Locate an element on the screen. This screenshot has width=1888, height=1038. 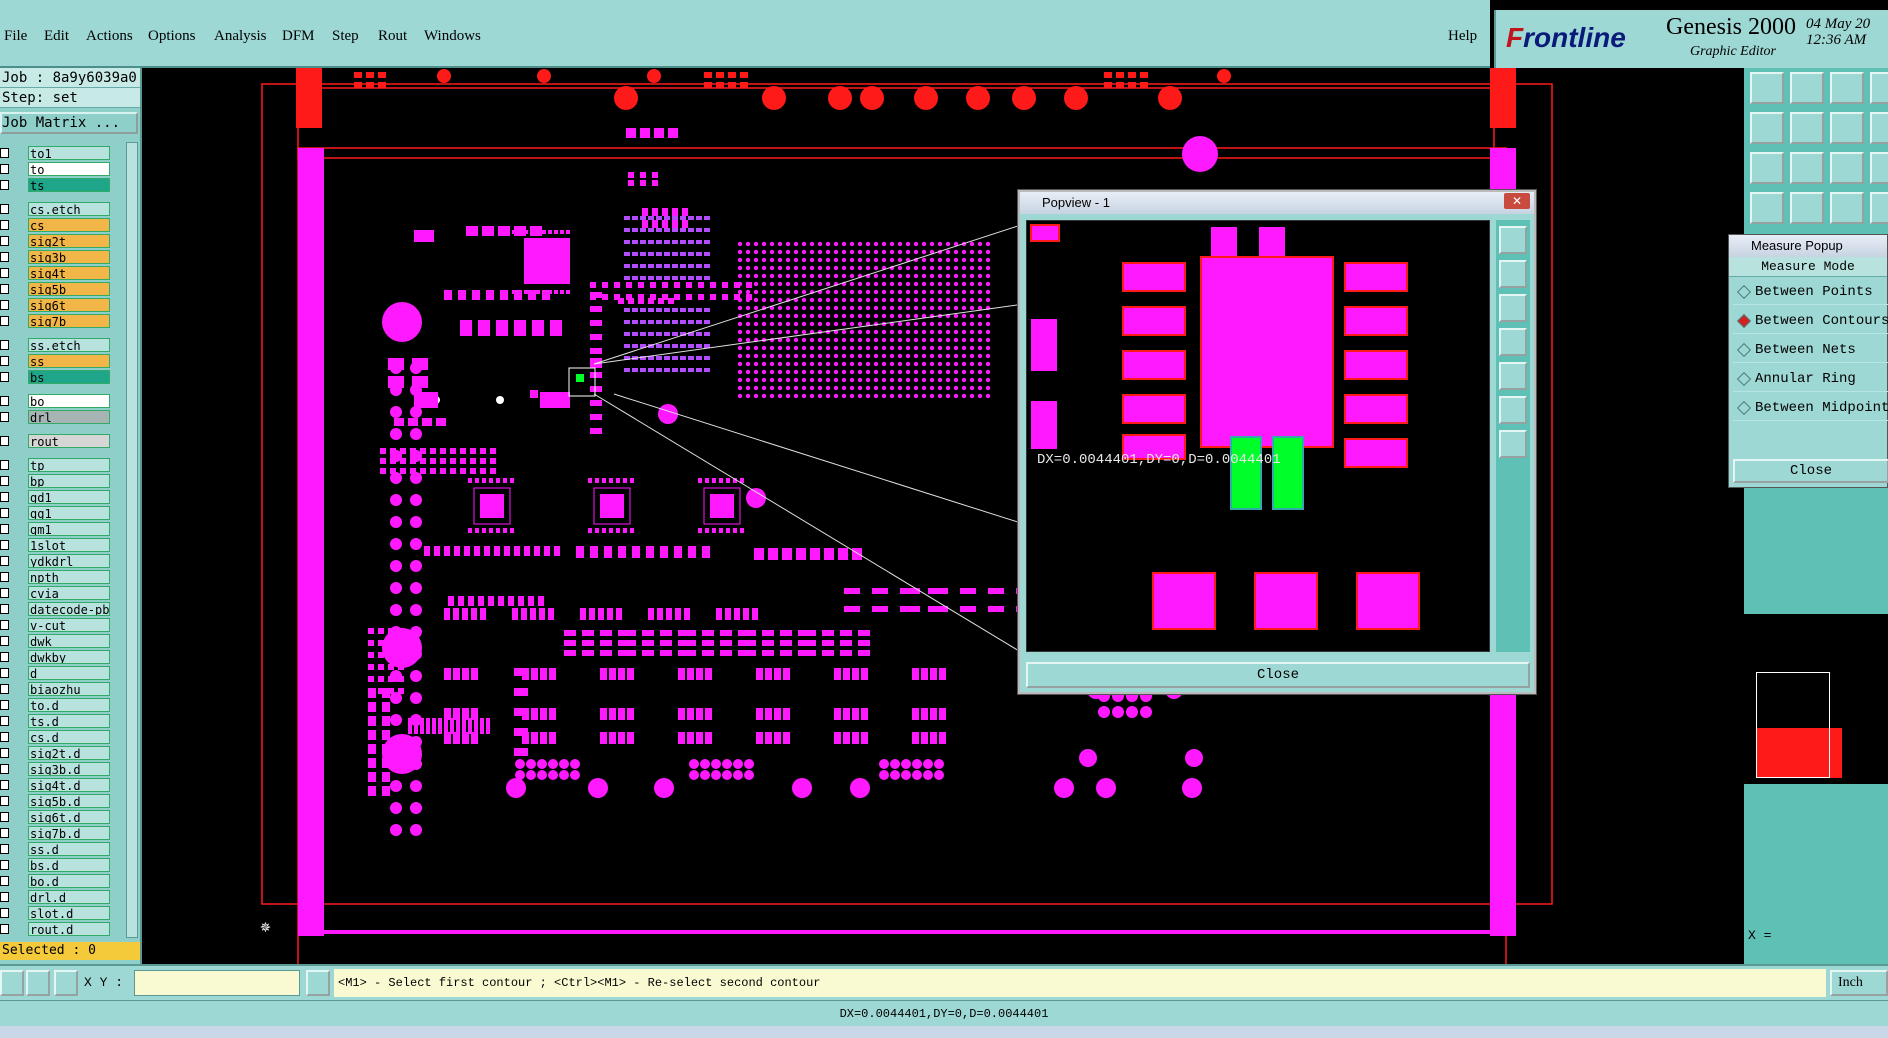
layer-row: tp is located at coordinates (56, 465).